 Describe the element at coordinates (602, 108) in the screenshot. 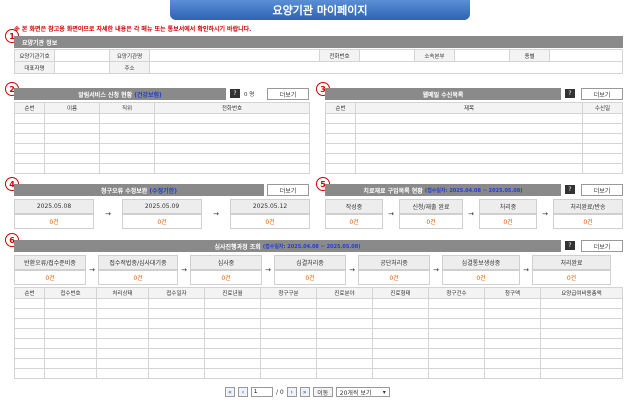

I see `doc-col: 수신일` at that location.